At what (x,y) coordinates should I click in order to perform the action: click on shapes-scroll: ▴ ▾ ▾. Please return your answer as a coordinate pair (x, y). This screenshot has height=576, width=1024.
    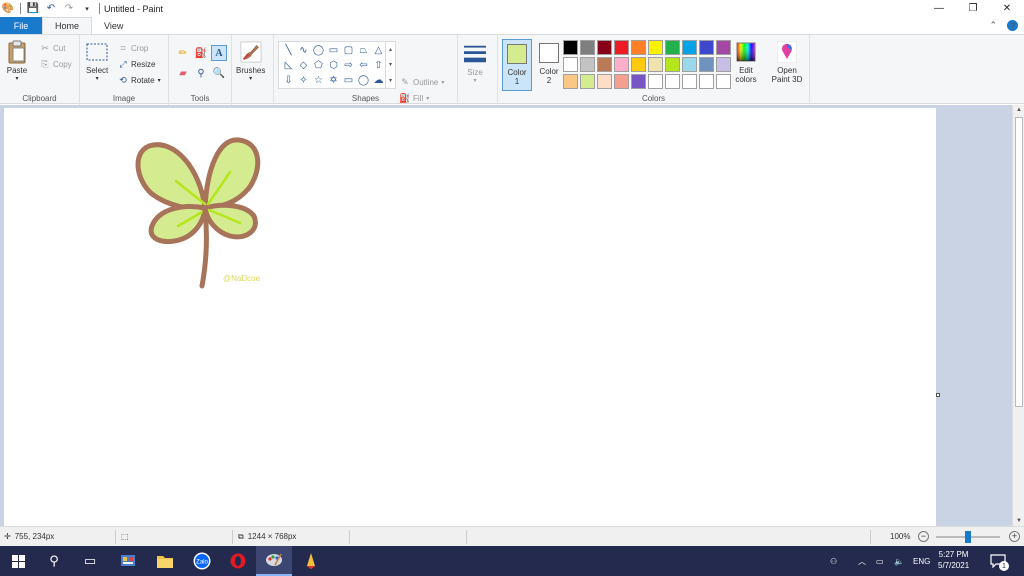
    Looking at the image, I should click on (391, 65).